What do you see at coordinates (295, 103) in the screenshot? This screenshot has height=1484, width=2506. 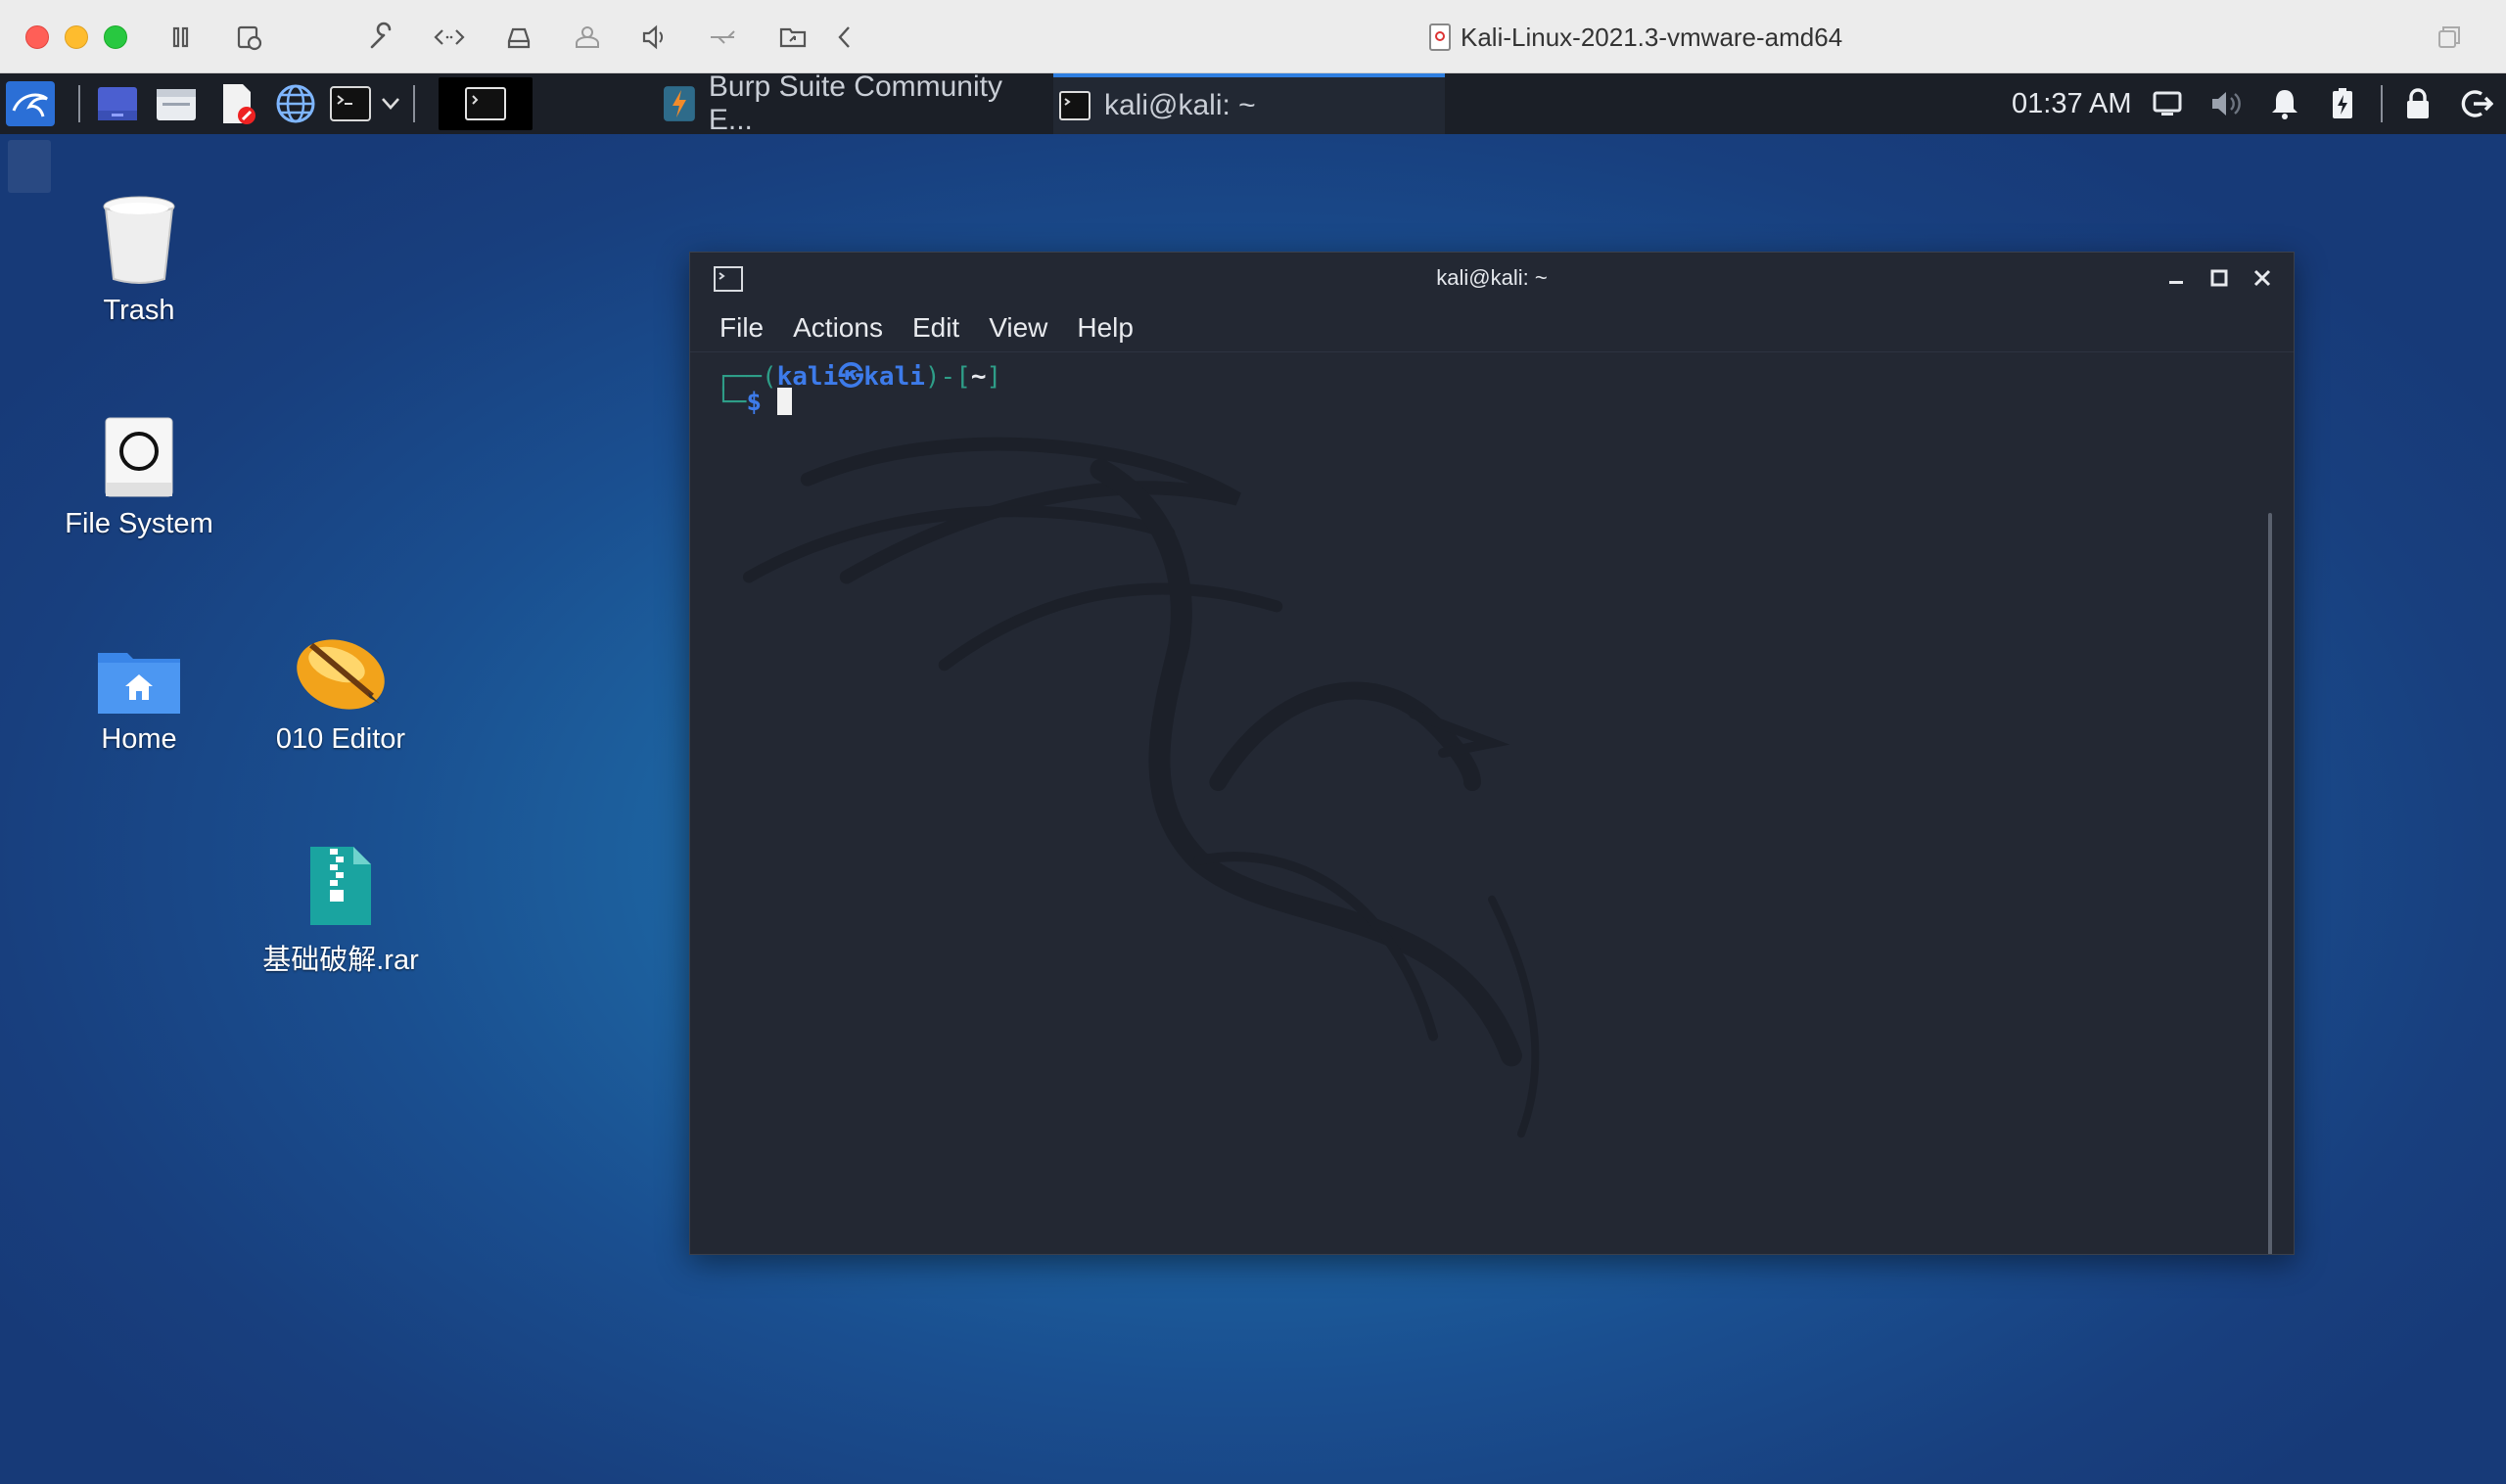 I see `web-browser-icon` at bounding box center [295, 103].